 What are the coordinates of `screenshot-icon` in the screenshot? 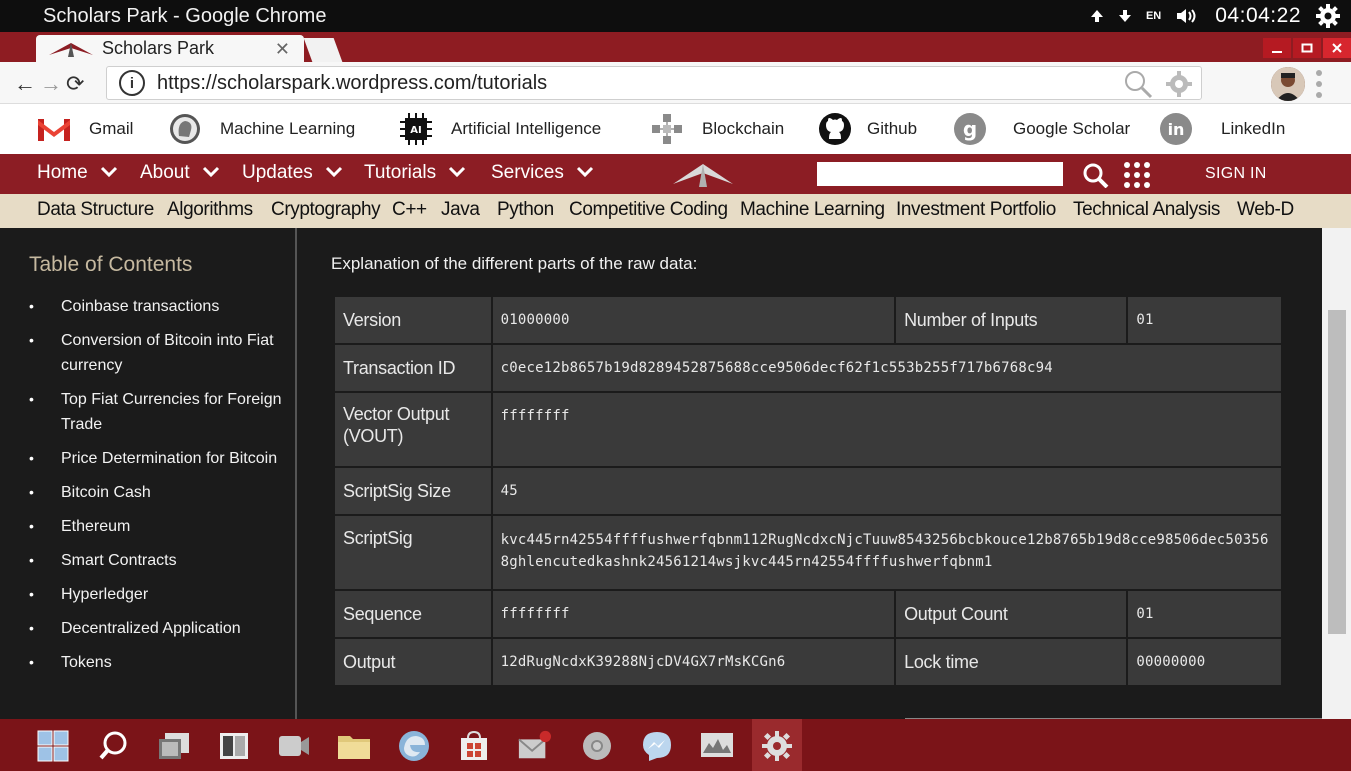 It's located at (174, 746).